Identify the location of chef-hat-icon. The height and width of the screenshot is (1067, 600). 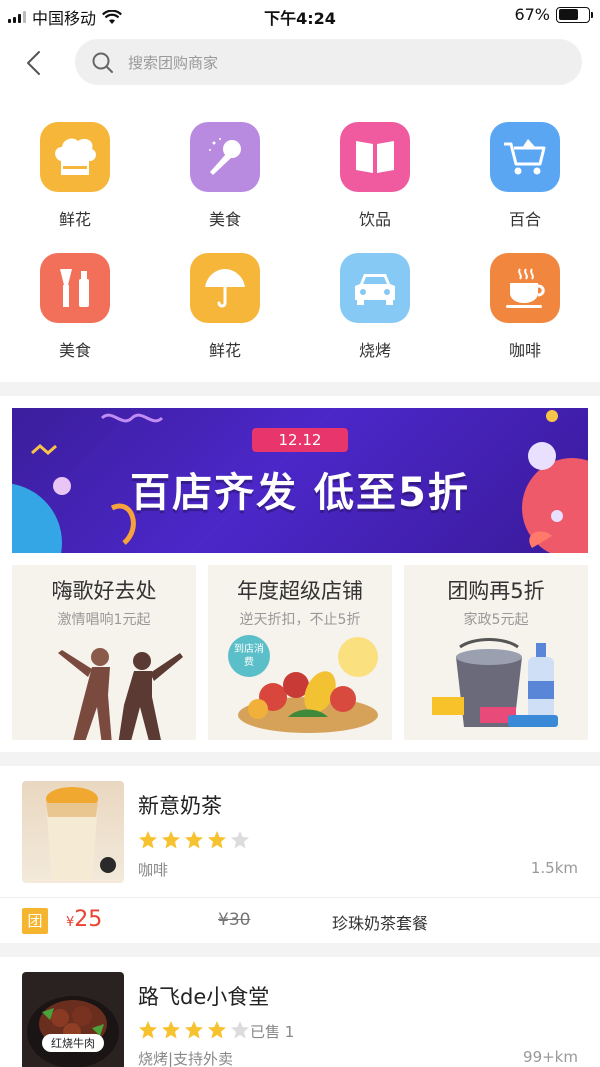
(75, 156).